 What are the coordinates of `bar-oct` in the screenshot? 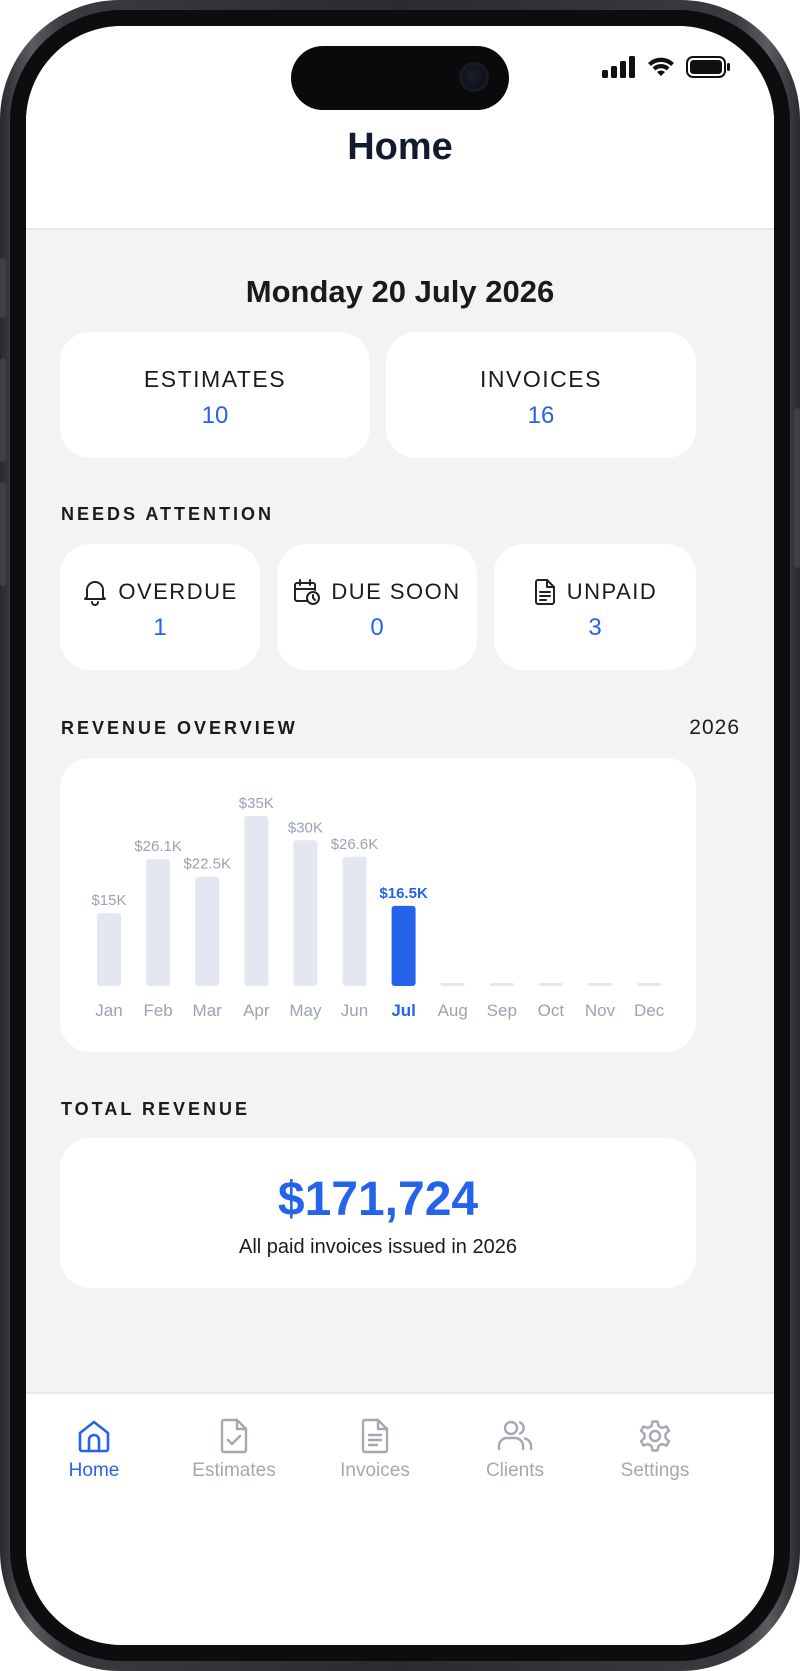 It's located at (550, 984).